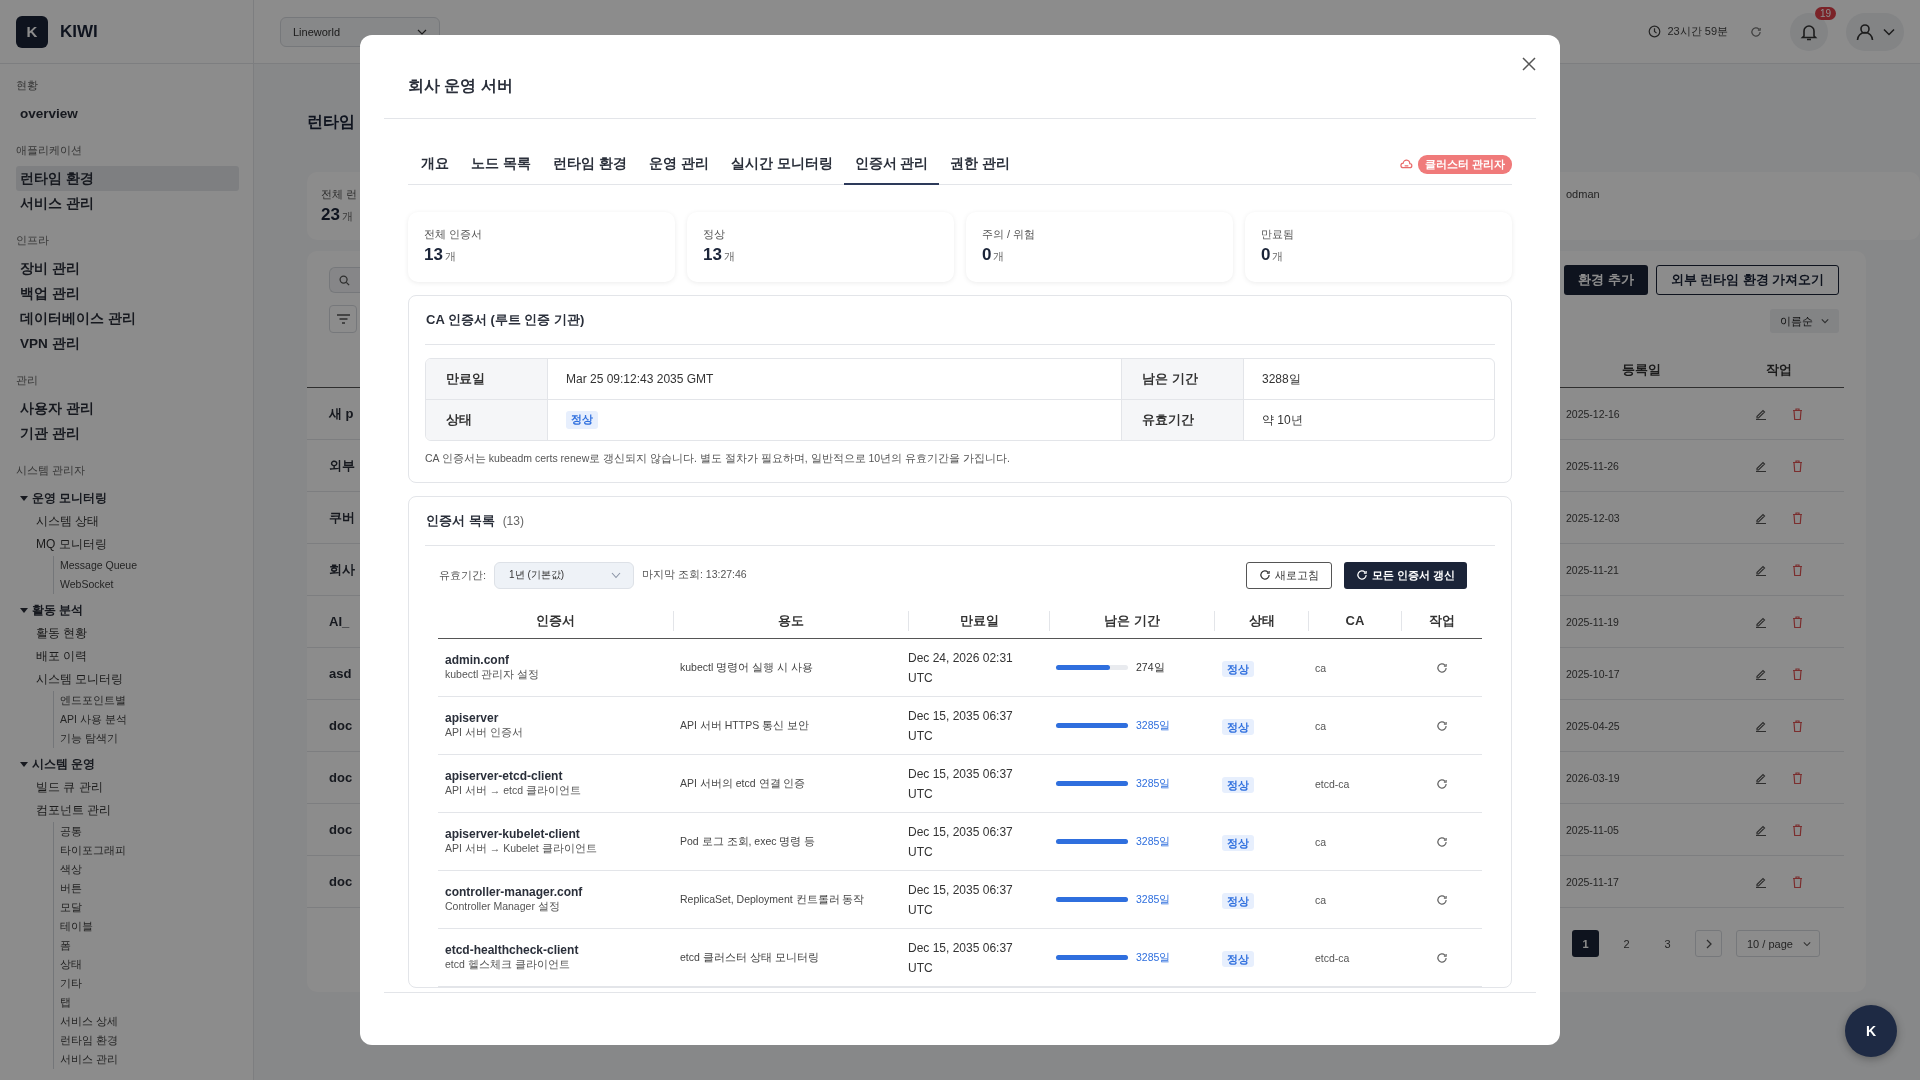 The height and width of the screenshot is (1080, 1920). Describe the element at coordinates (156, 565) in the screenshot. I see `sidebar-subitem: Message Queue` at that location.